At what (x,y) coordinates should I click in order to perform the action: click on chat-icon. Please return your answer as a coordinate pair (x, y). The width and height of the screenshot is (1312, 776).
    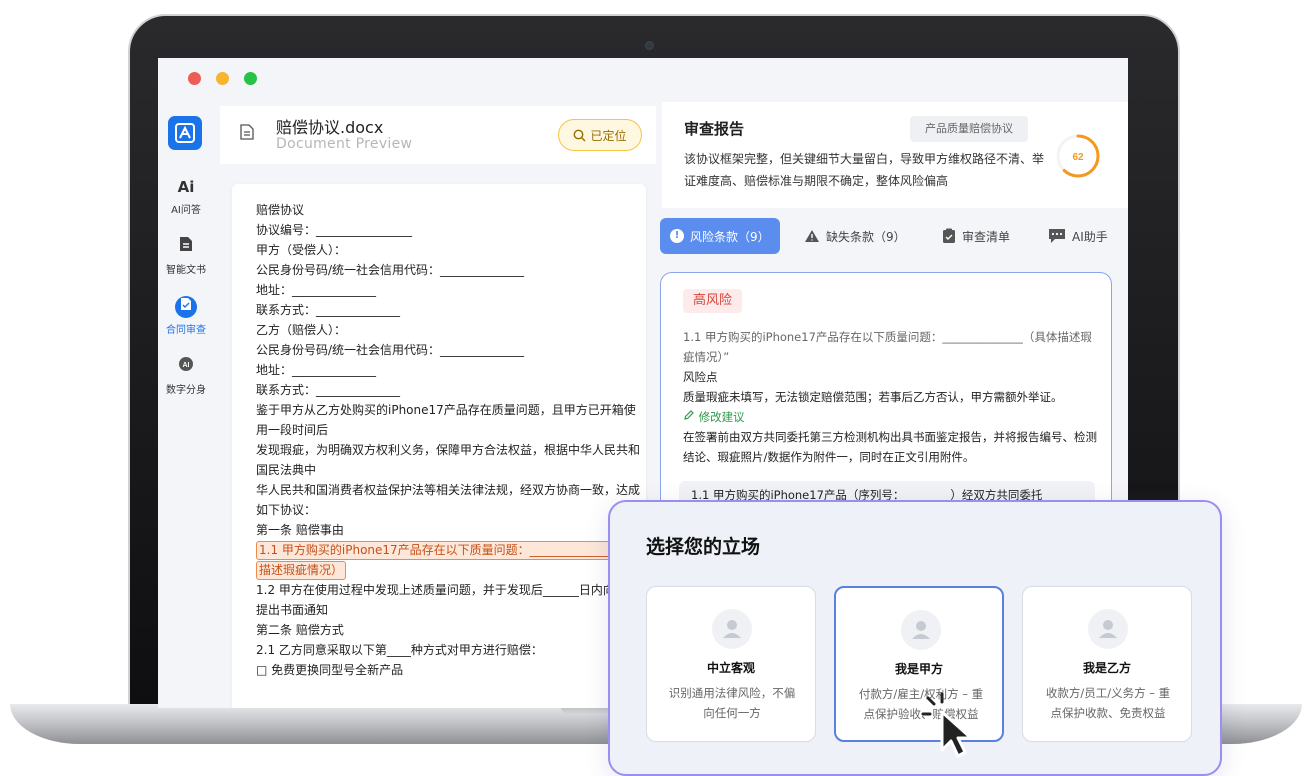
    Looking at the image, I should click on (1057, 236).